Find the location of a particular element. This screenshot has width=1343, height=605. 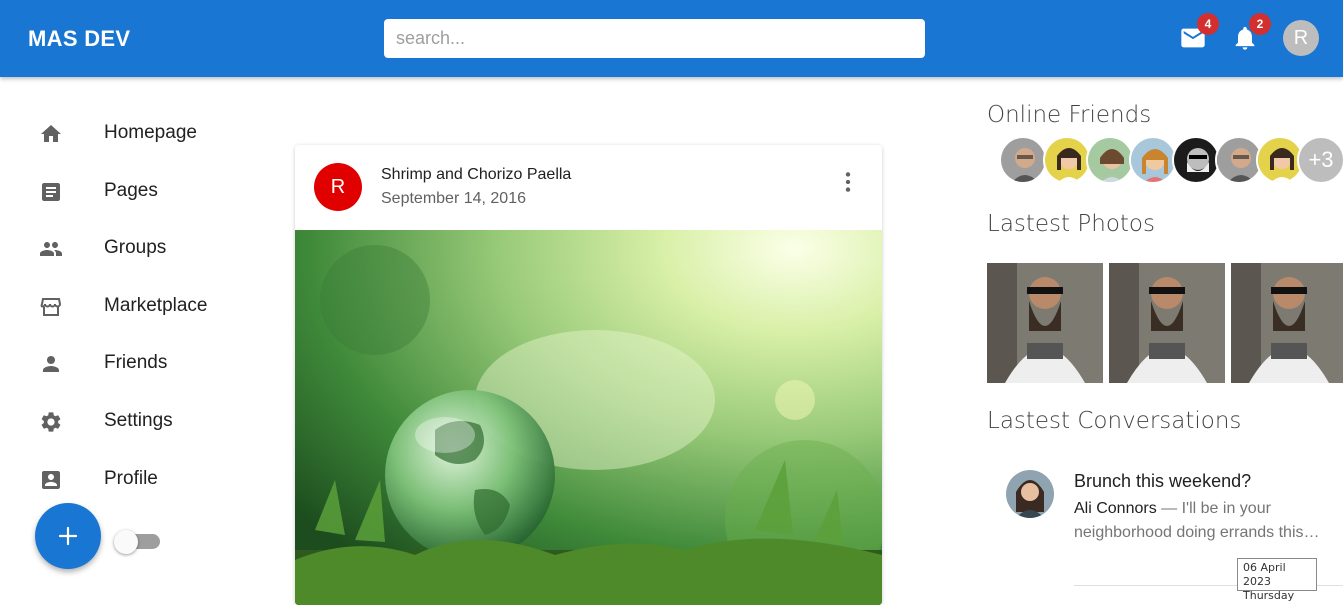

sidebar-item-homepage: Homepage is located at coordinates (130, 134).